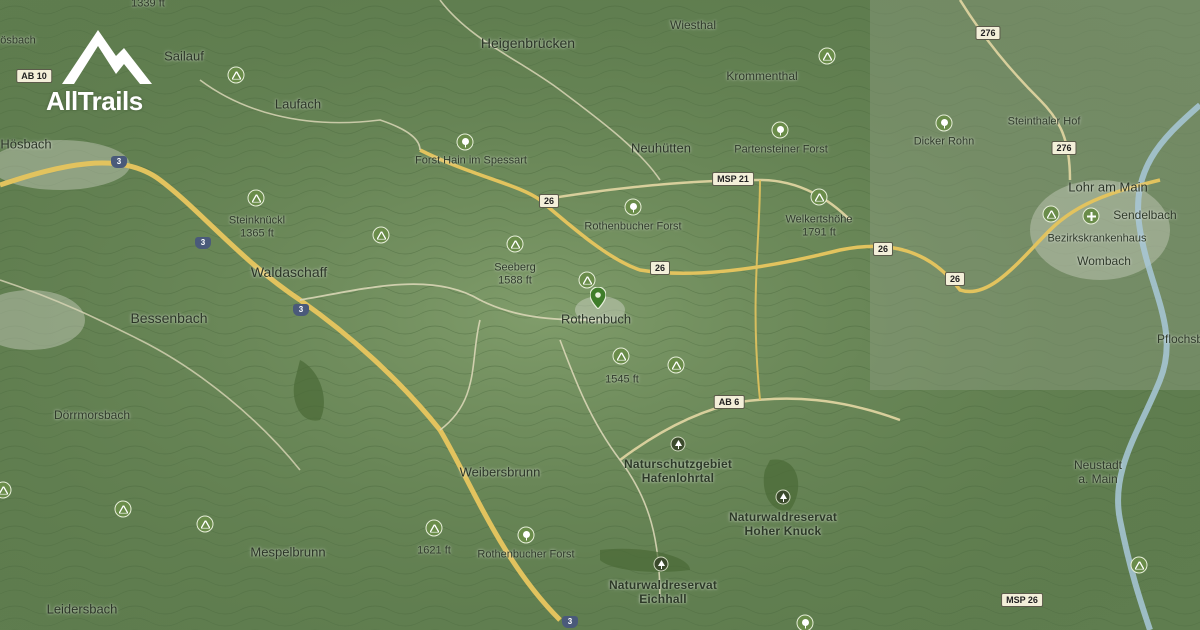 The image size is (1200, 630). Describe the element at coordinates (515, 244) in the screenshot. I see `peak-icon-seeberg` at that location.